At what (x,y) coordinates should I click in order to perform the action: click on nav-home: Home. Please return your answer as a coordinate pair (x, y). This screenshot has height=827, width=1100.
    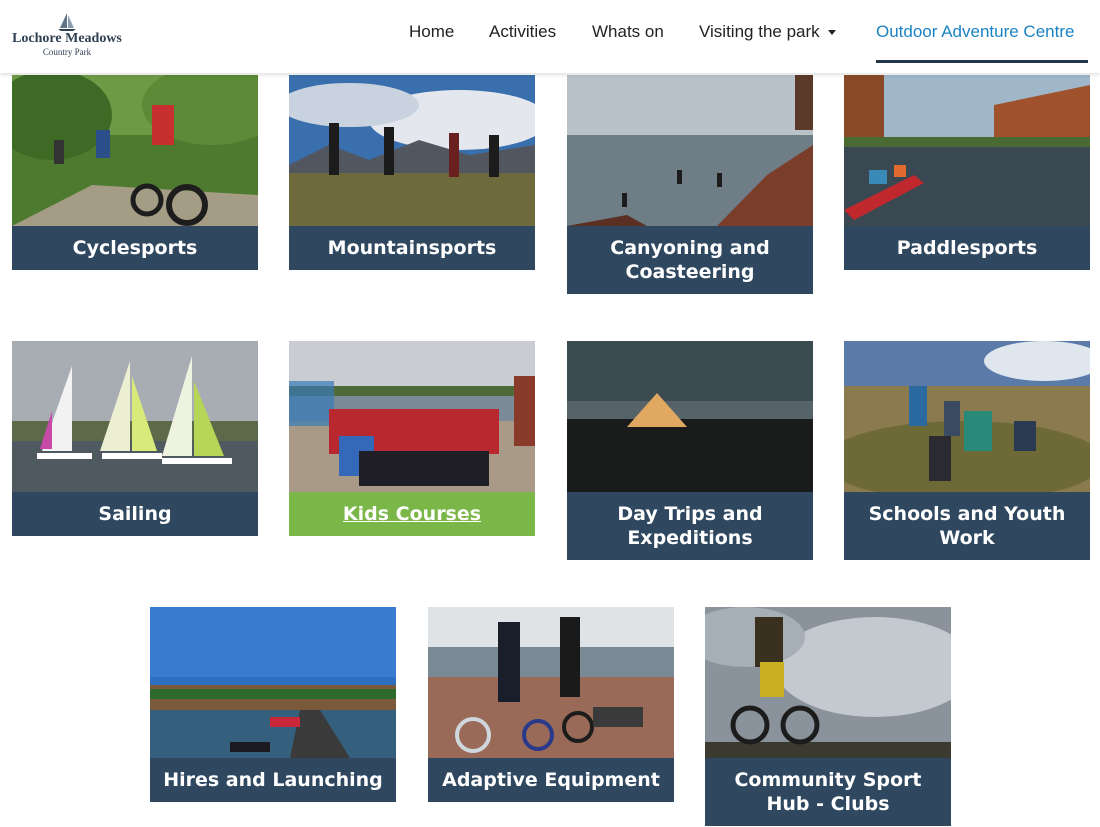
    Looking at the image, I should click on (431, 32).